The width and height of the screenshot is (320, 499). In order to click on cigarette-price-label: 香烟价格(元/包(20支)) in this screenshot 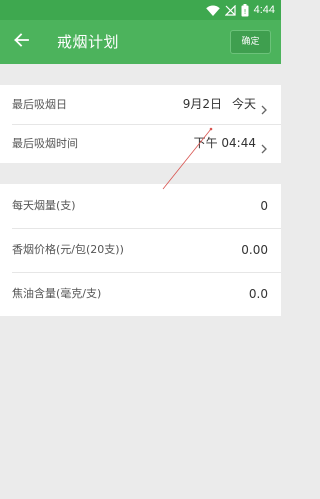, I will do `click(68, 249)`.